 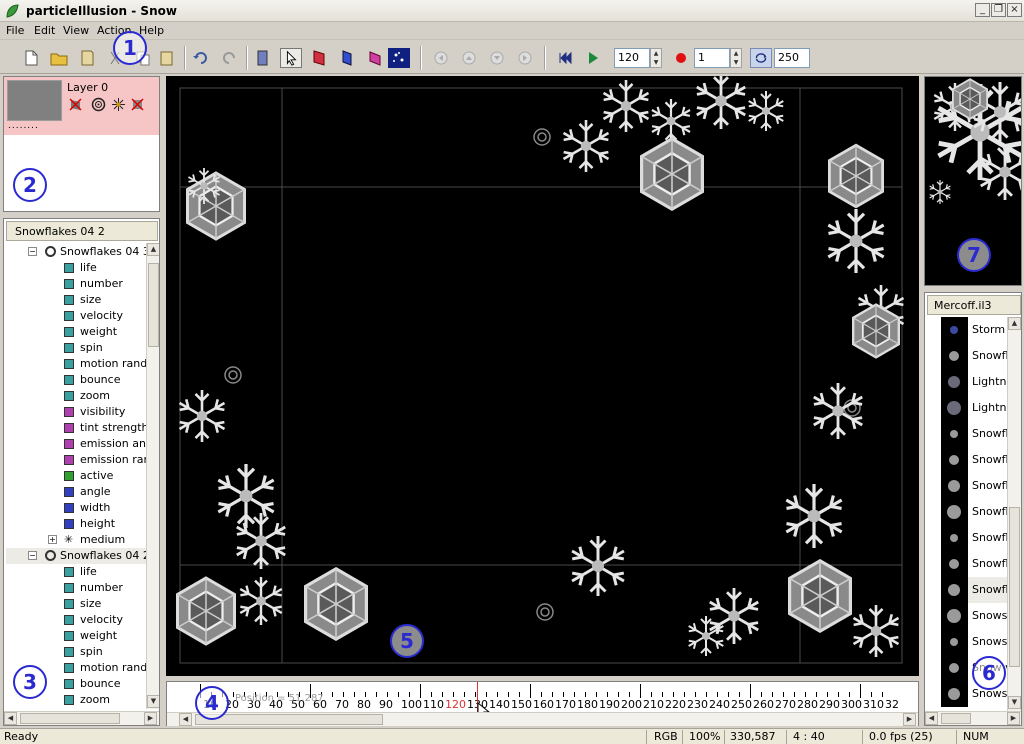 I want to click on record-value-stepper: ▲ ▼, so click(x=736, y=58).